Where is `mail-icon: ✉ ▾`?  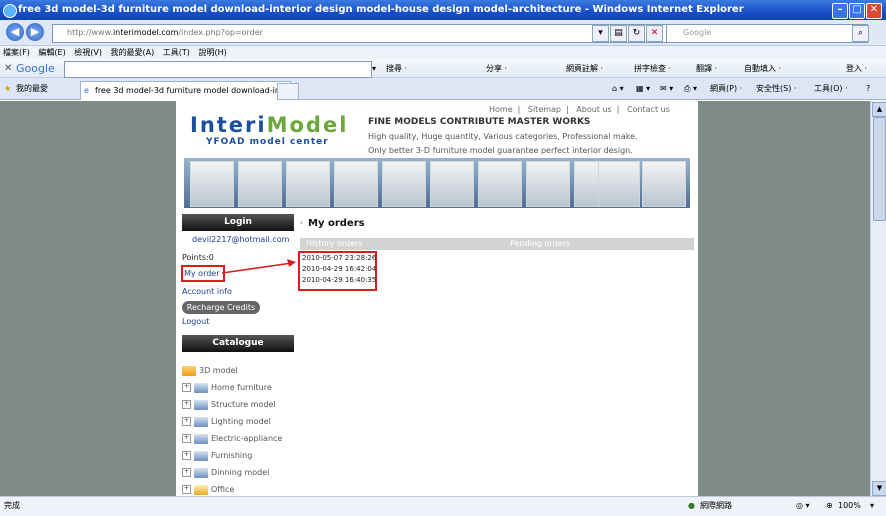
mail-icon: ✉ ▾ is located at coordinates (666, 89).